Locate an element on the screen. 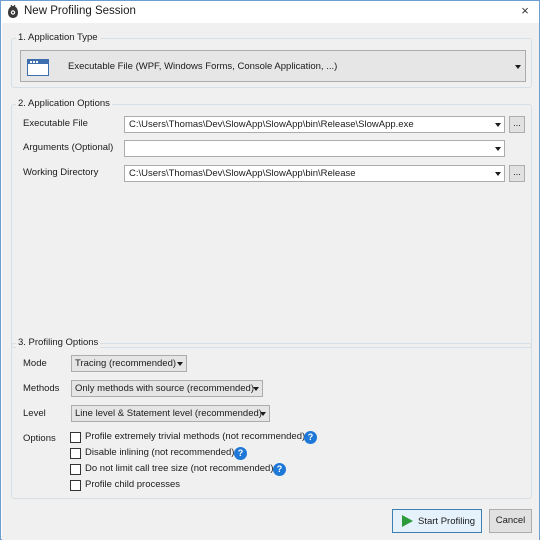 The width and height of the screenshot is (540, 540). option-label: Disable inlining (not recommended) is located at coordinates (160, 452).